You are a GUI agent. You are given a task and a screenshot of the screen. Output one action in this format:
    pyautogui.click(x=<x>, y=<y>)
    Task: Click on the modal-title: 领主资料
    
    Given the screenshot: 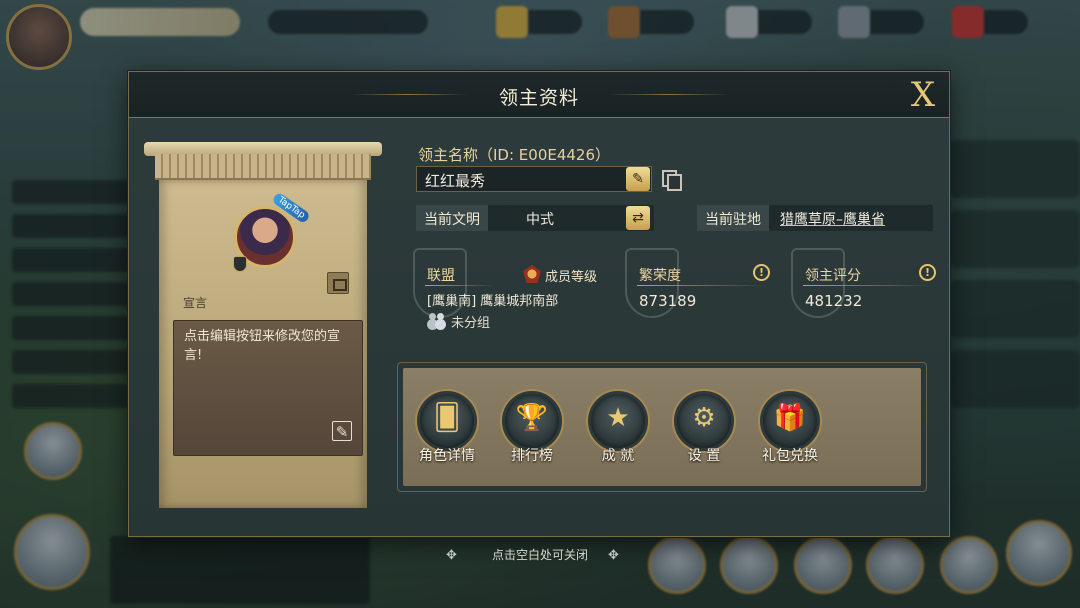 What is the action you would take?
    pyautogui.click(x=538, y=98)
    